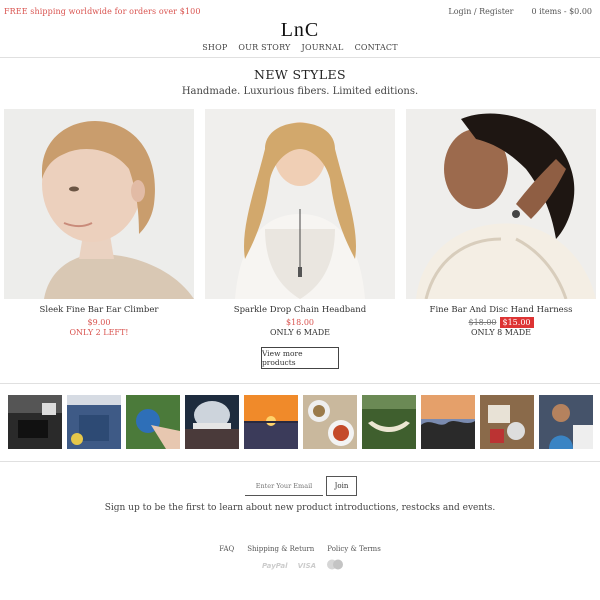  What do you see at coordinates (275, 565) in the screenshot?
I see `paypal-icon: PayPal` at bounding box center [275, 565].